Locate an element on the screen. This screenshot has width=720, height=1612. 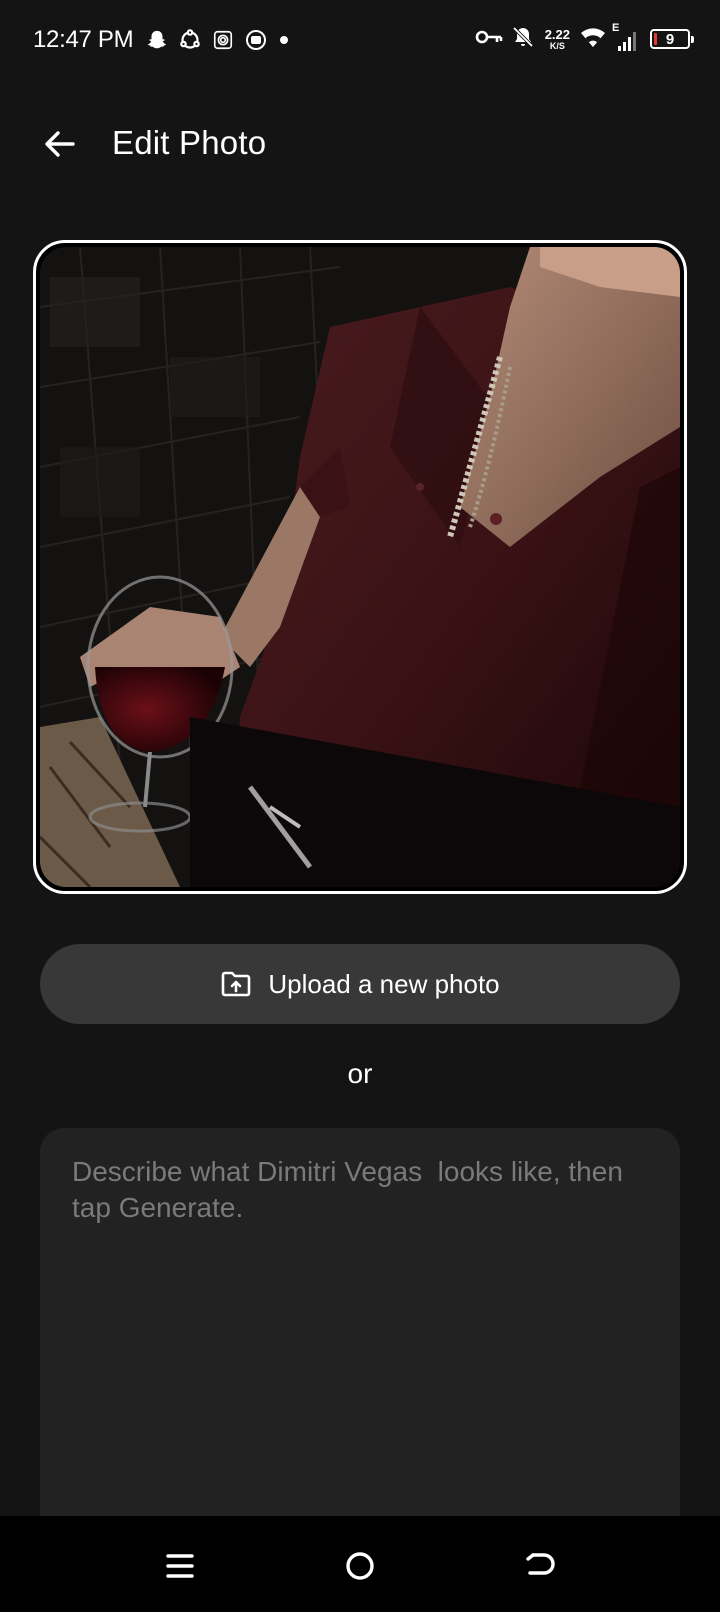
page-title: Edit Photo is located at coordinates (189, 142).